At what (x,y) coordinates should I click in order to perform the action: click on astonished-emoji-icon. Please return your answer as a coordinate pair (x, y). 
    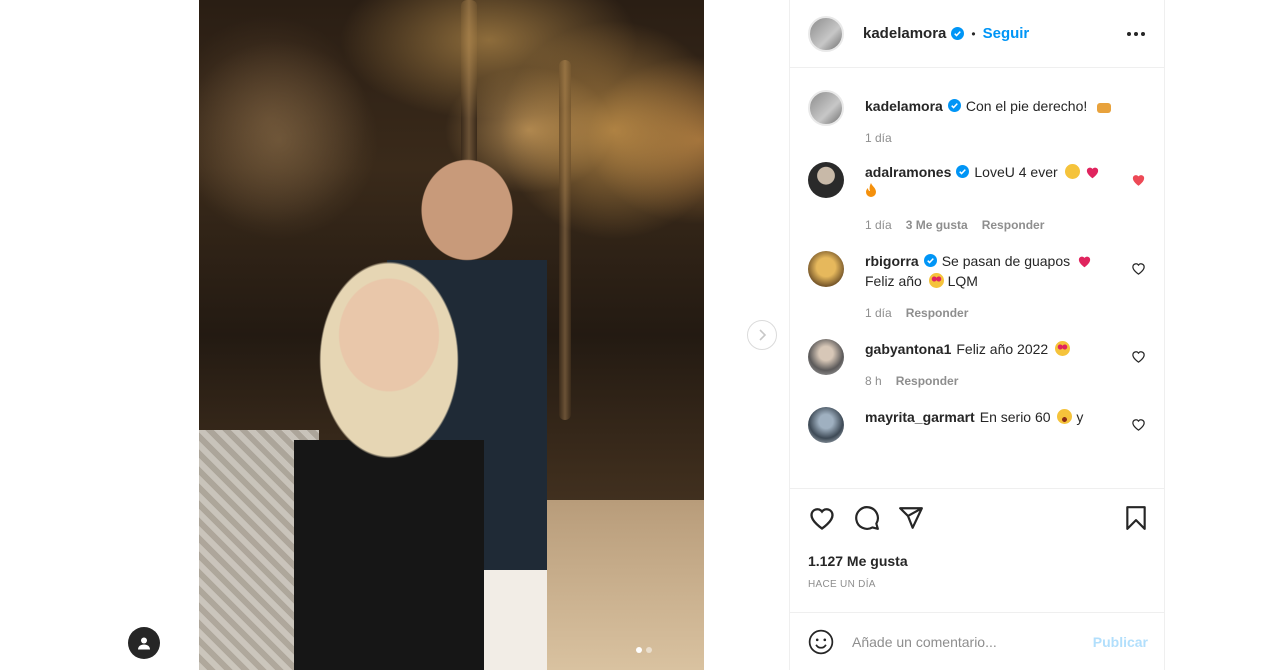
    Looking at the image, I should click on (1065, 416).